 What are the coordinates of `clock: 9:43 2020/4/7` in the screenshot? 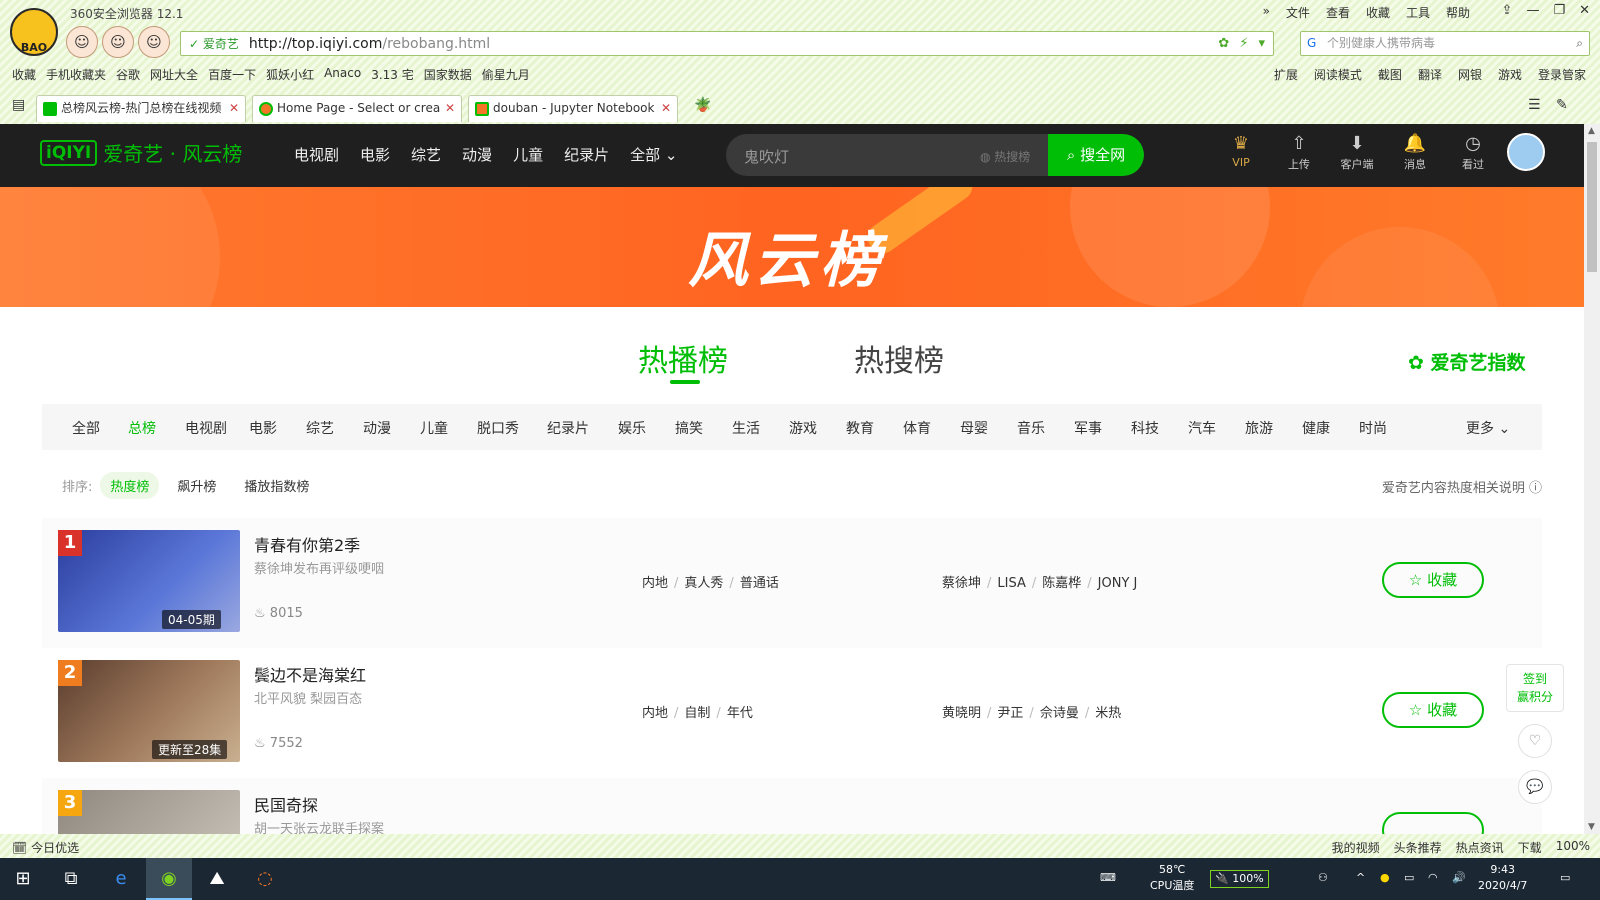 It's located at (1502, 878).